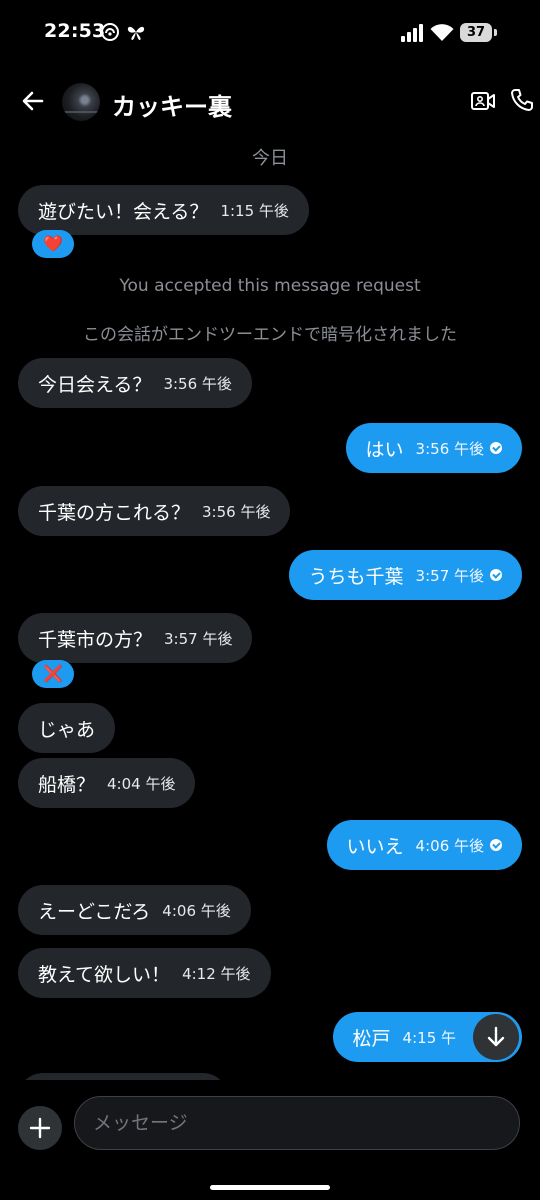 Image resolution: width=540 pixels, height=1200 pixels. Describe the element at coordinates (270, 102) in the screenshot. I see `conversation-header: カッキー裏` at that location.